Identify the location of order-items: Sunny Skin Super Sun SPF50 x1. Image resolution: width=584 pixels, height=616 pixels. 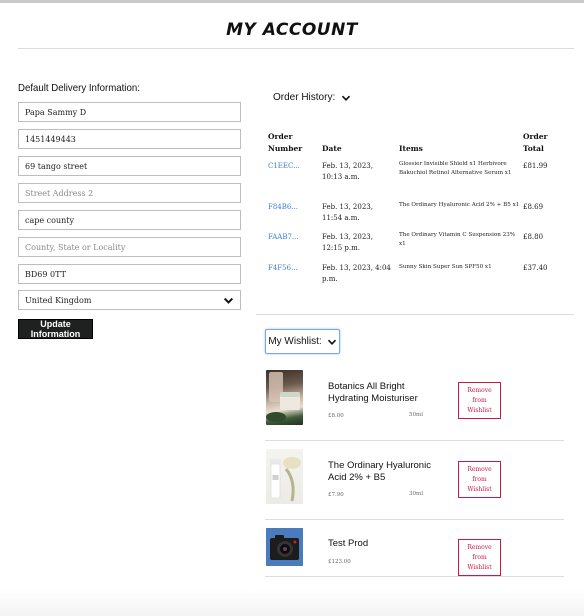
(445, 267).